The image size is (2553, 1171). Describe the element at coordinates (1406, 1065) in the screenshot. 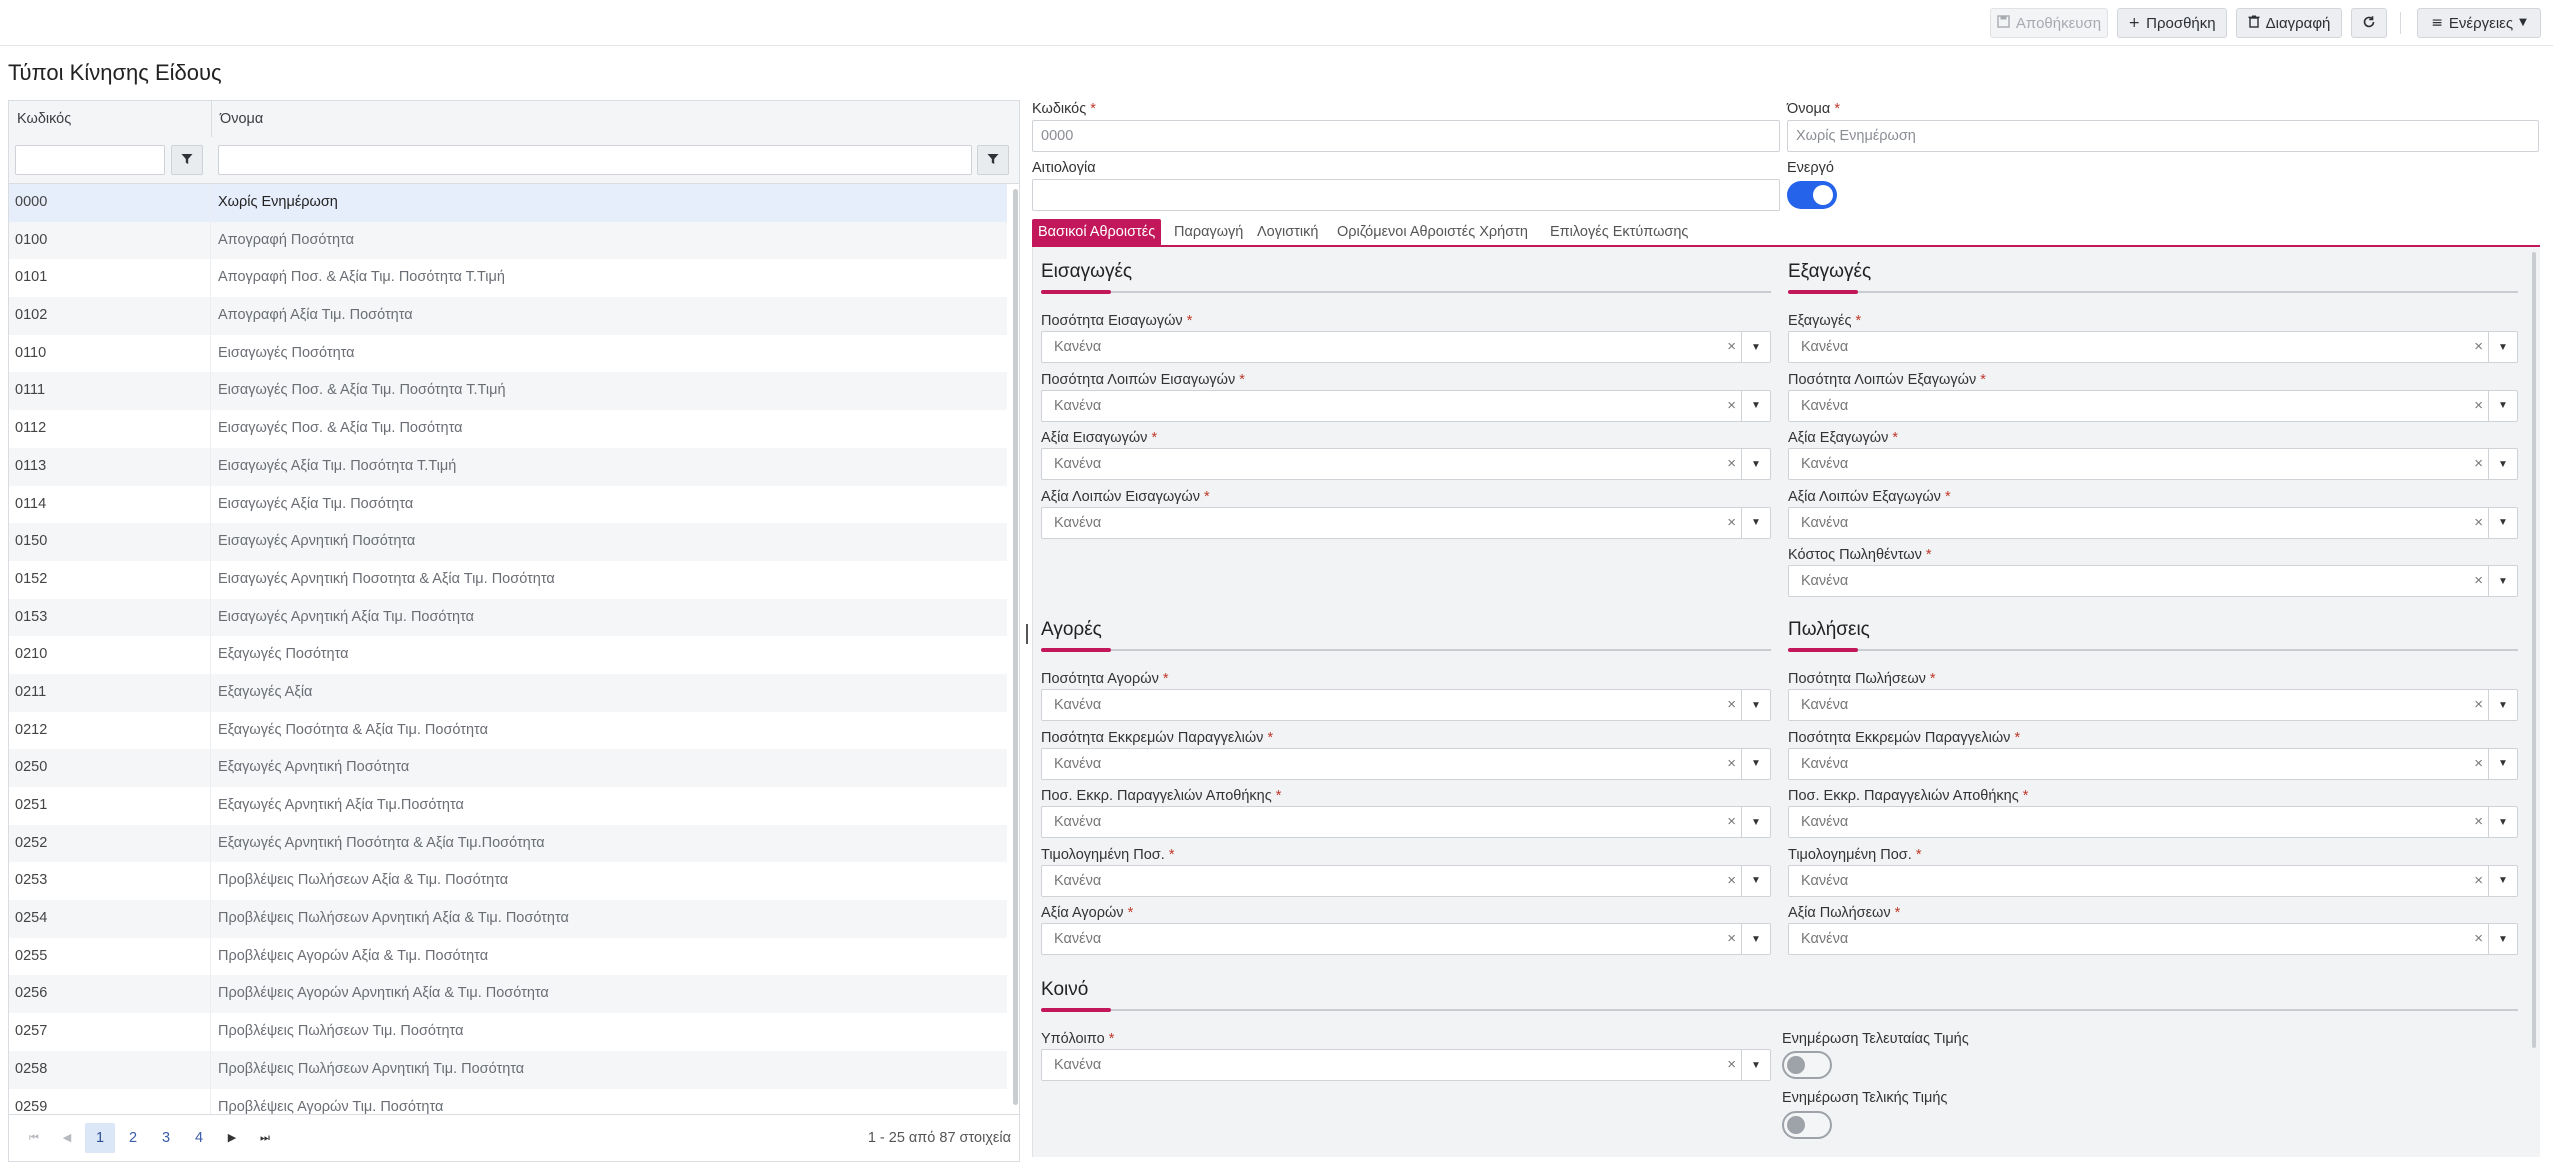

I see `balance-select: Κανένα × ▼` at that location.